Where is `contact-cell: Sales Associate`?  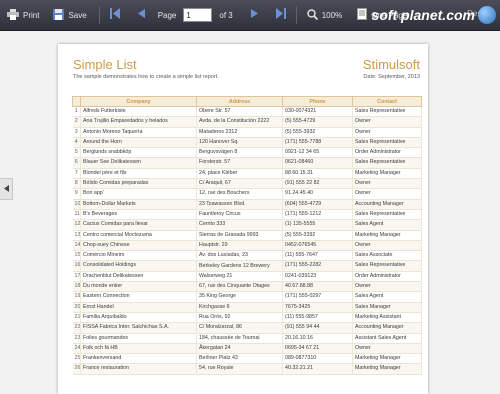 contact-cell: Sales Associate is located at coordinates (387, 256).